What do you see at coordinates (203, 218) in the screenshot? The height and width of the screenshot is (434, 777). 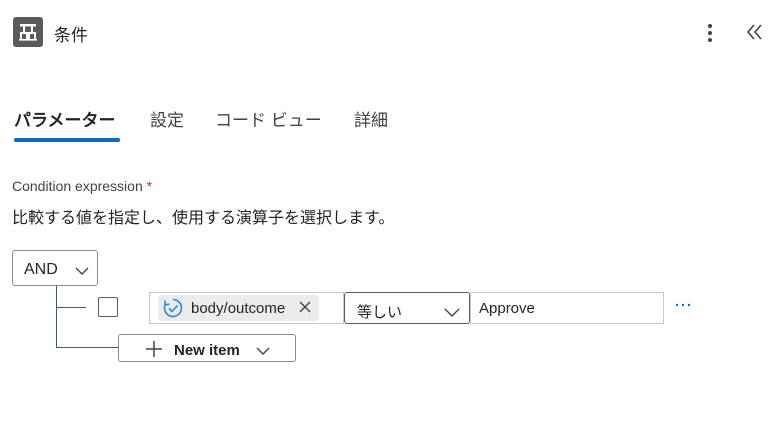 I see `condition-description: 比較する値を指定し、使用する演算子を選択します。` at bounding box center [203, 218].